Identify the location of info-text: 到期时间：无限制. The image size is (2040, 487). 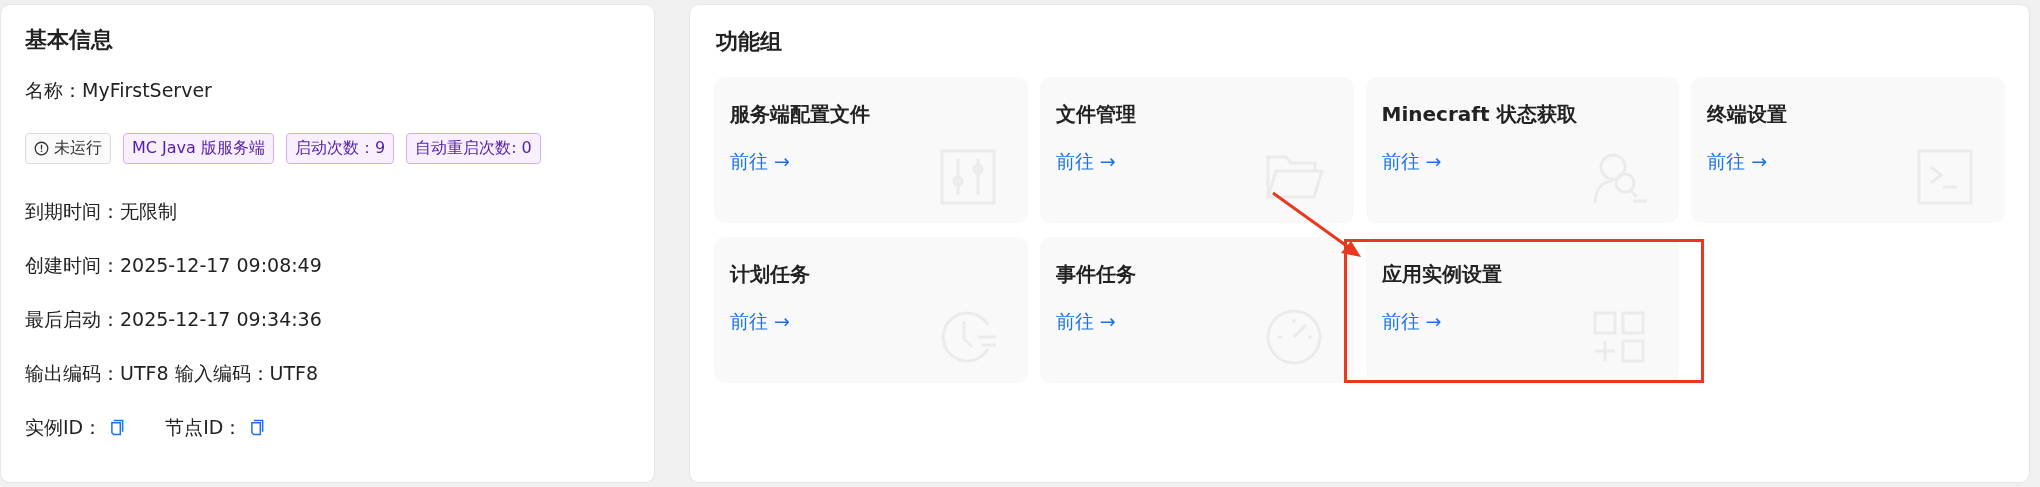
(101, 211).